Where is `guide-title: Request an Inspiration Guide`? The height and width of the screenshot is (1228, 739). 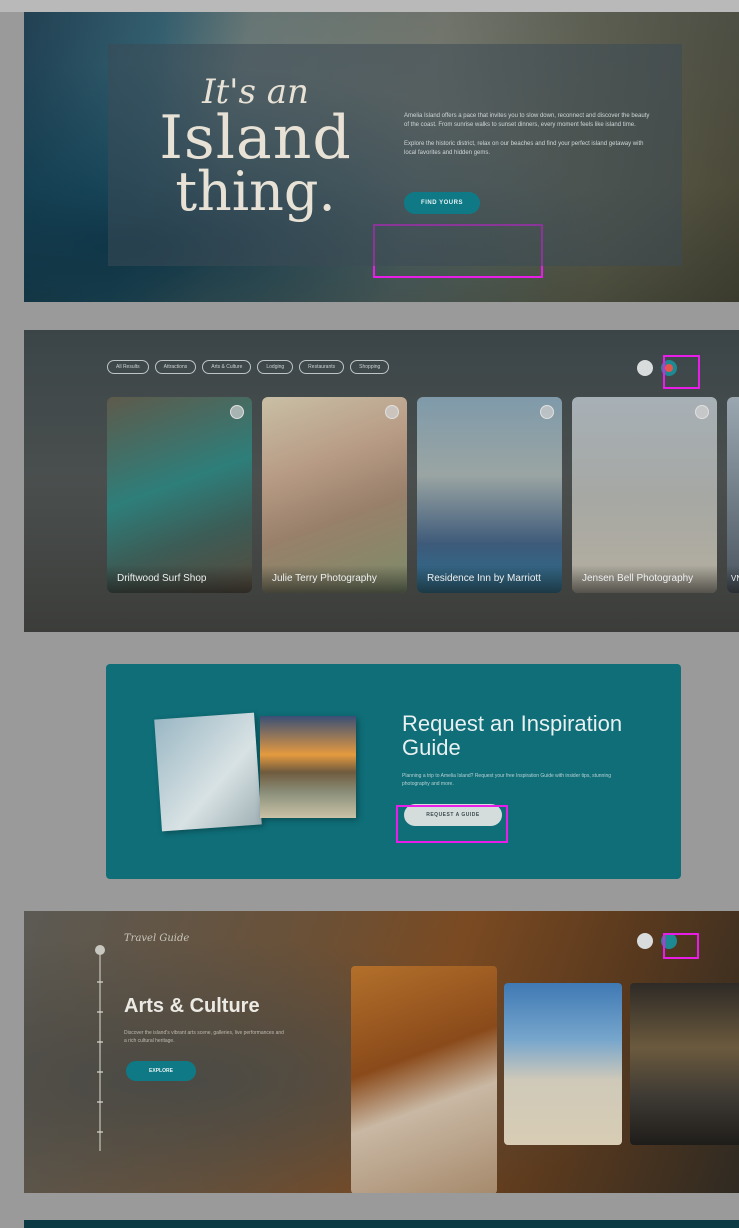 guide-title: Request an Inspiration Guide is located at coordinates (512, 735).